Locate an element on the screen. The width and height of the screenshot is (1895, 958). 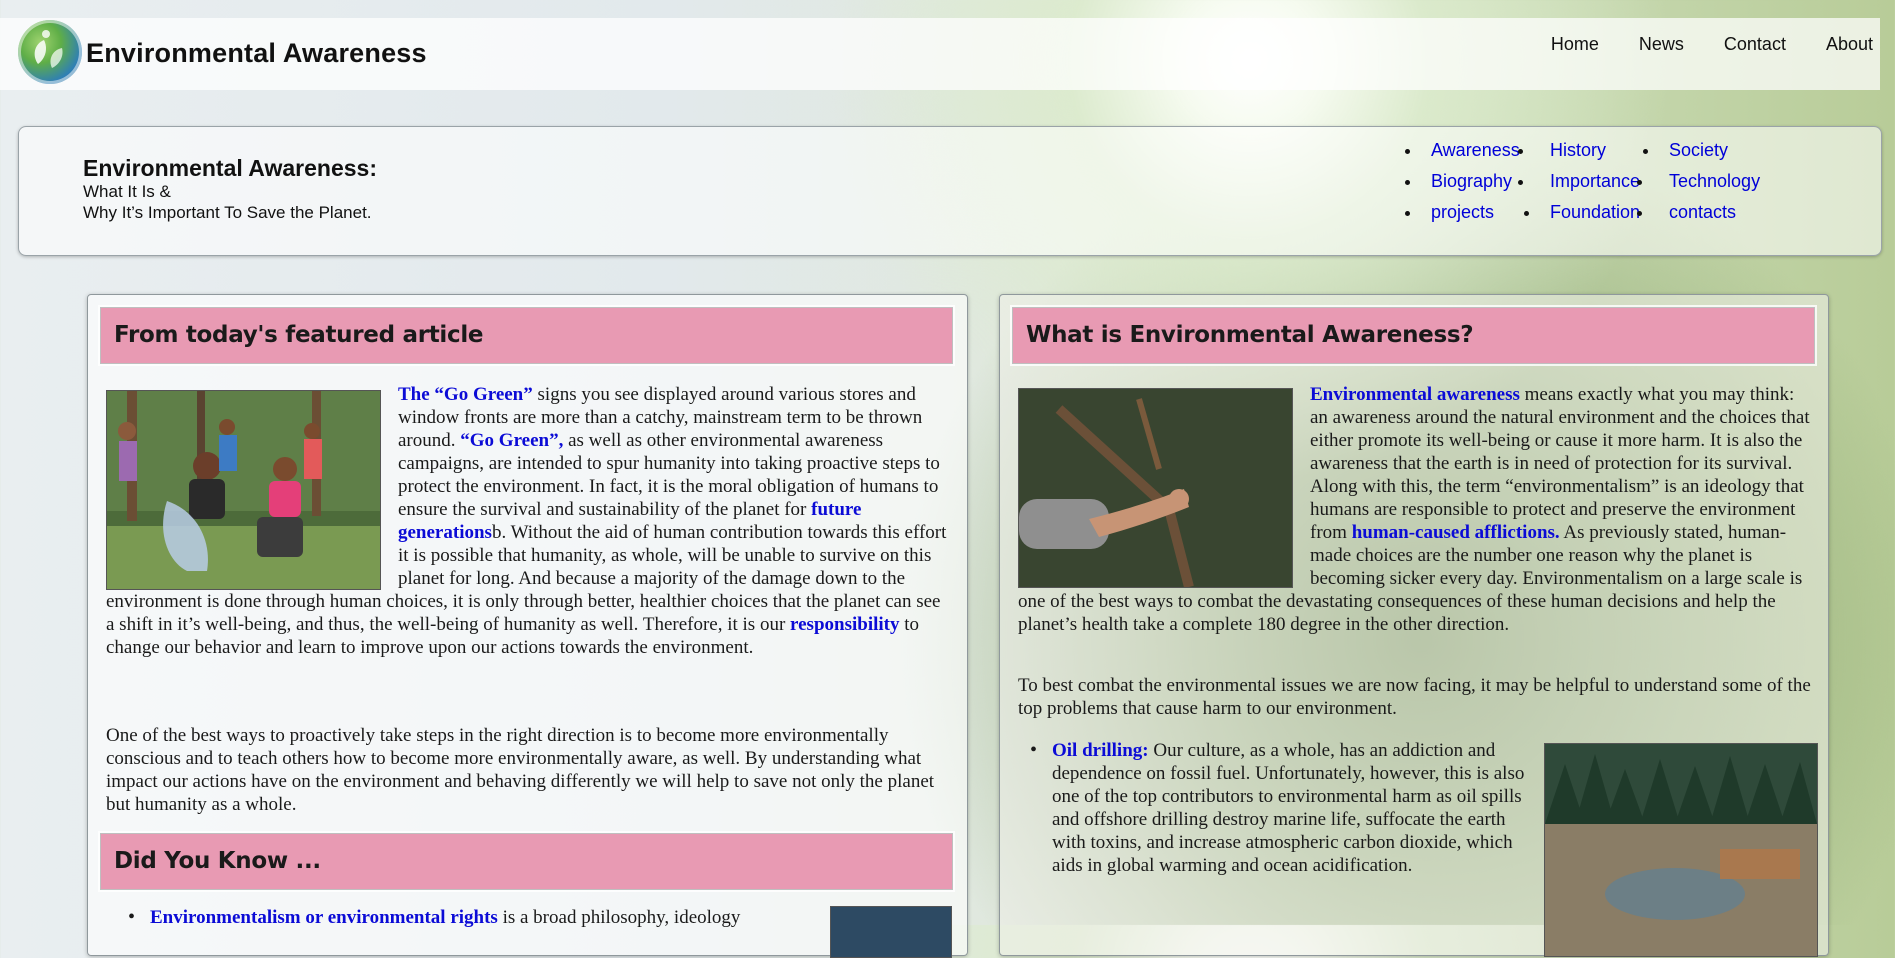
site-logo-icon is located at coordinates (50, 52).